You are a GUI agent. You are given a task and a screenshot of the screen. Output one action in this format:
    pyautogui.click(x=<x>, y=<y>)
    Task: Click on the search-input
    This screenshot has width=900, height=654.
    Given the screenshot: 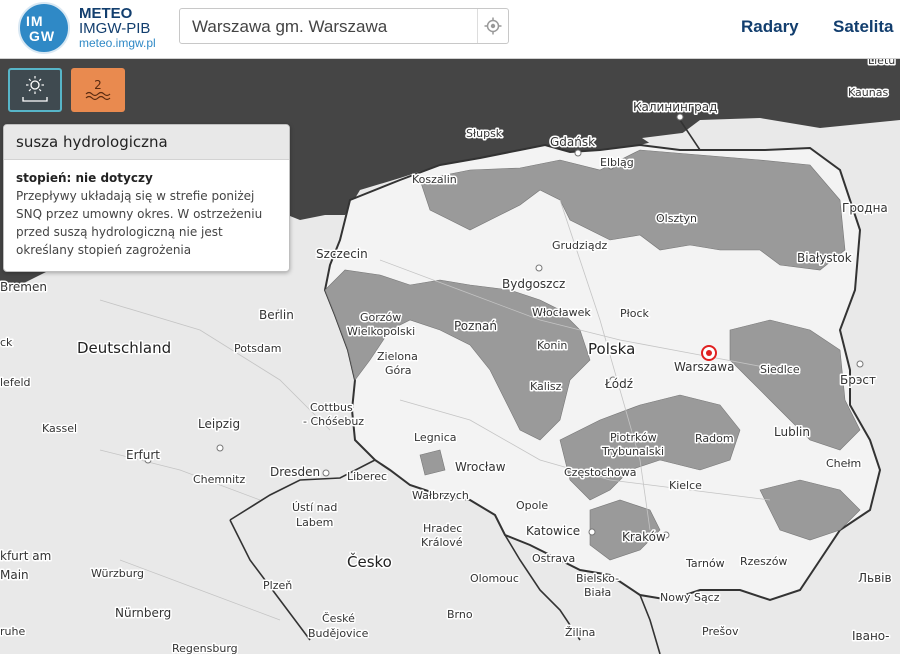 What is the action you would take?
    pyautogui.click(x=337, y=27)
    